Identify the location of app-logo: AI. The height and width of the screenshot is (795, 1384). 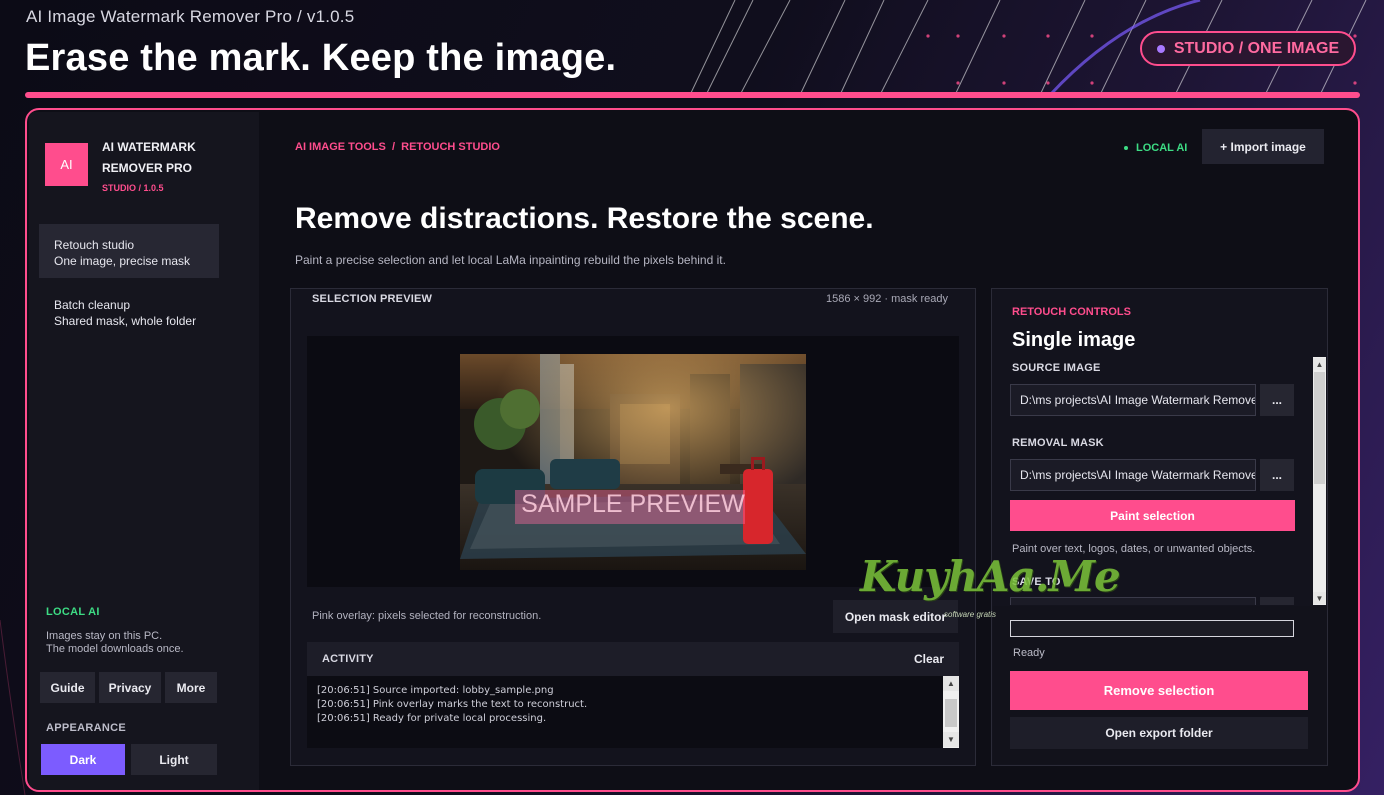
(66, 164).